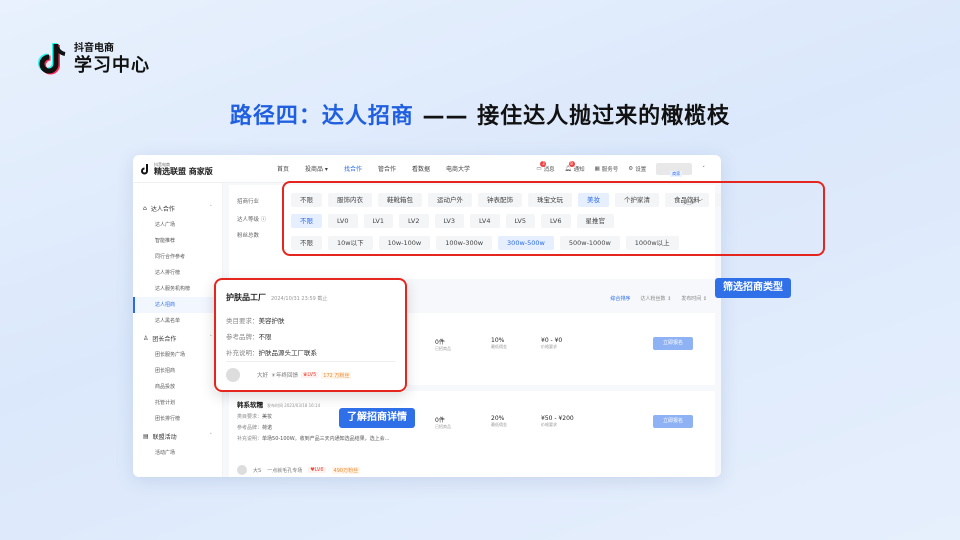 This screenshot has height=540, width=960. What do you see at coordinates (177, 338) in the screenshot?
I see `sidebar-group-leader: ♙ 团长合作 ˄` at bounding box center [177, 338].